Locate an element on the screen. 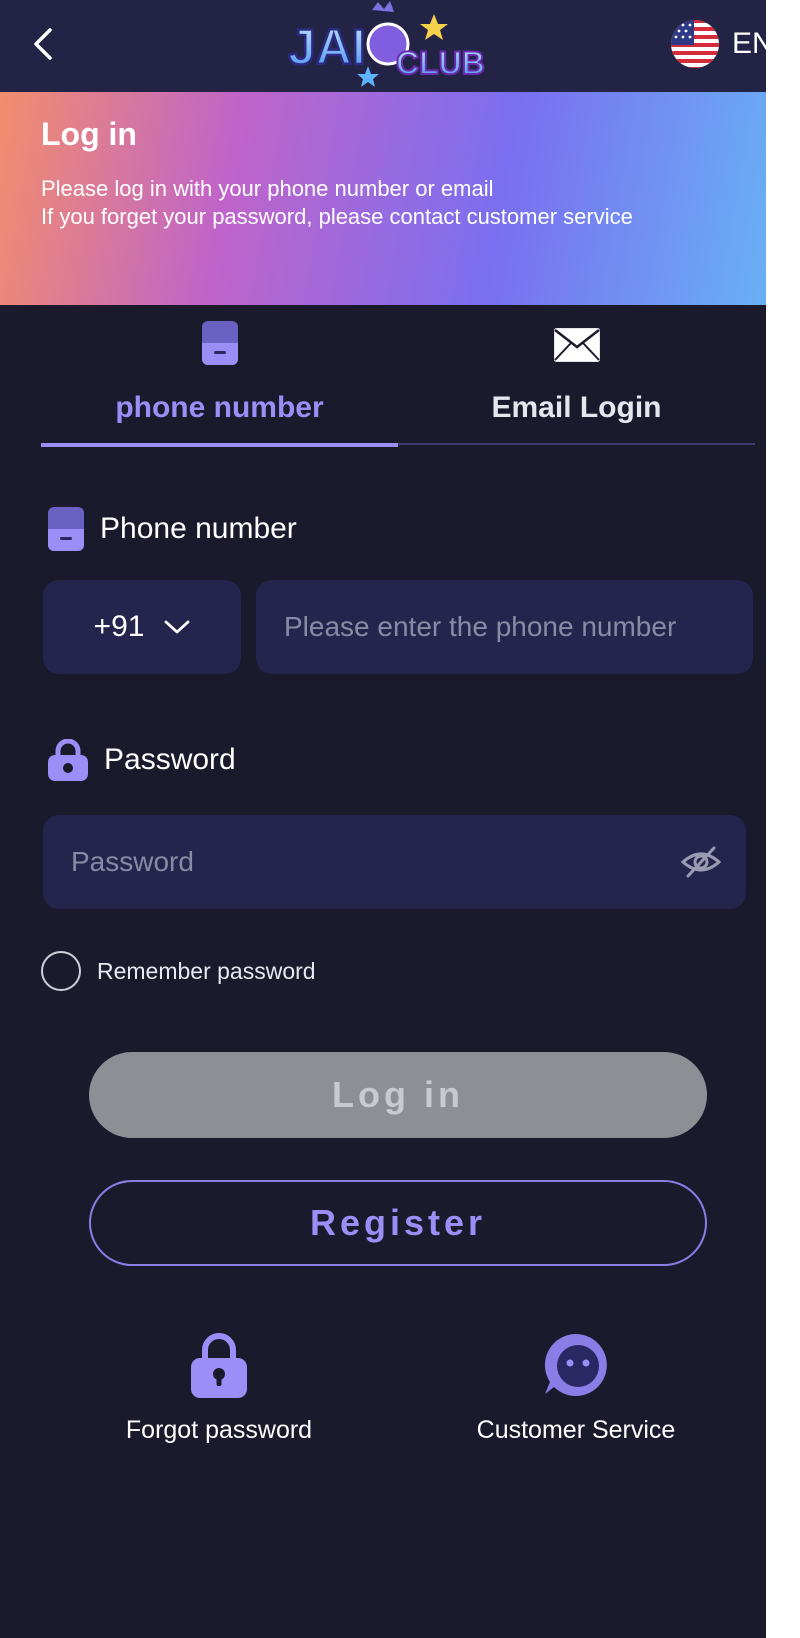  eye-off-icon is located at coordinates (701, 862).